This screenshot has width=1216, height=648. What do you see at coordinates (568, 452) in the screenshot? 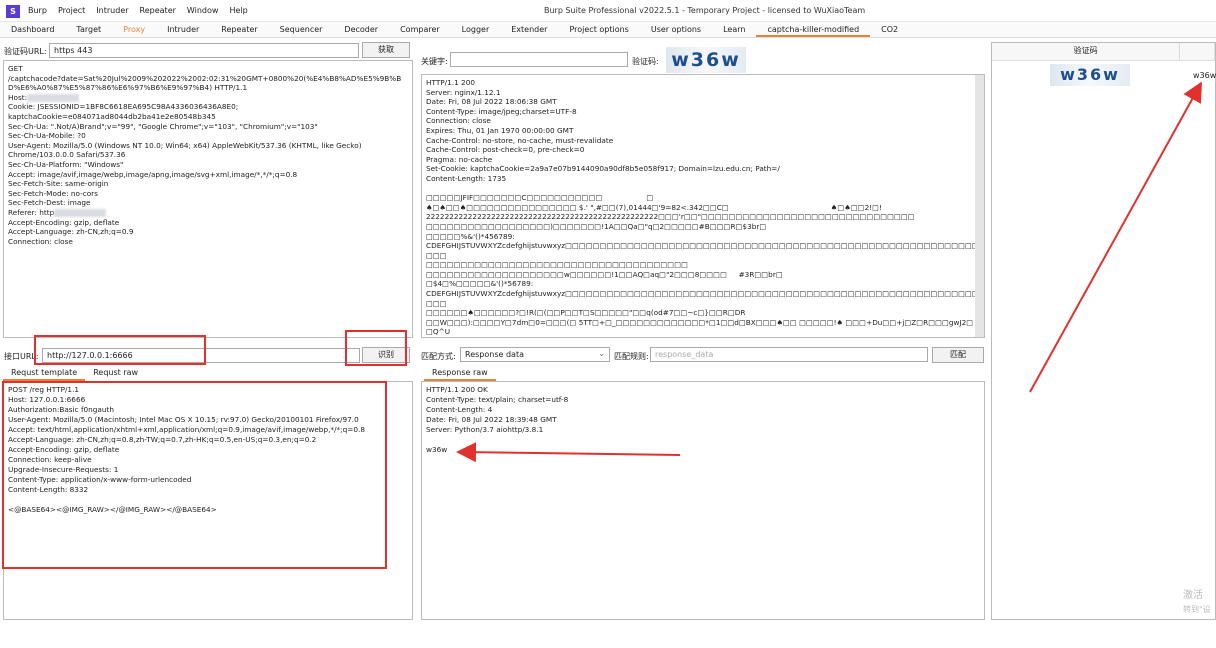
I see `arrow-to-response-result` at bounding box center [568, 452].